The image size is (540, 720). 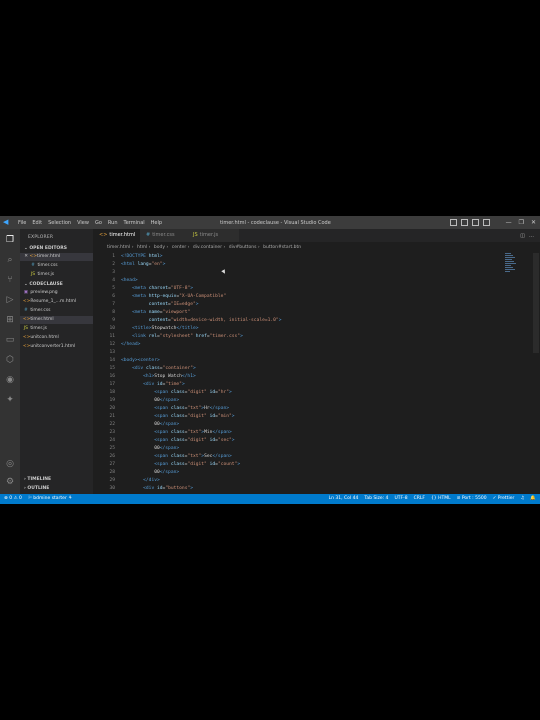 What do you see at coordinates (308, 329) in the screenshot?
I see `code-line: 10 <title>Stopwatch</title>` at bounding box center [308, 329].